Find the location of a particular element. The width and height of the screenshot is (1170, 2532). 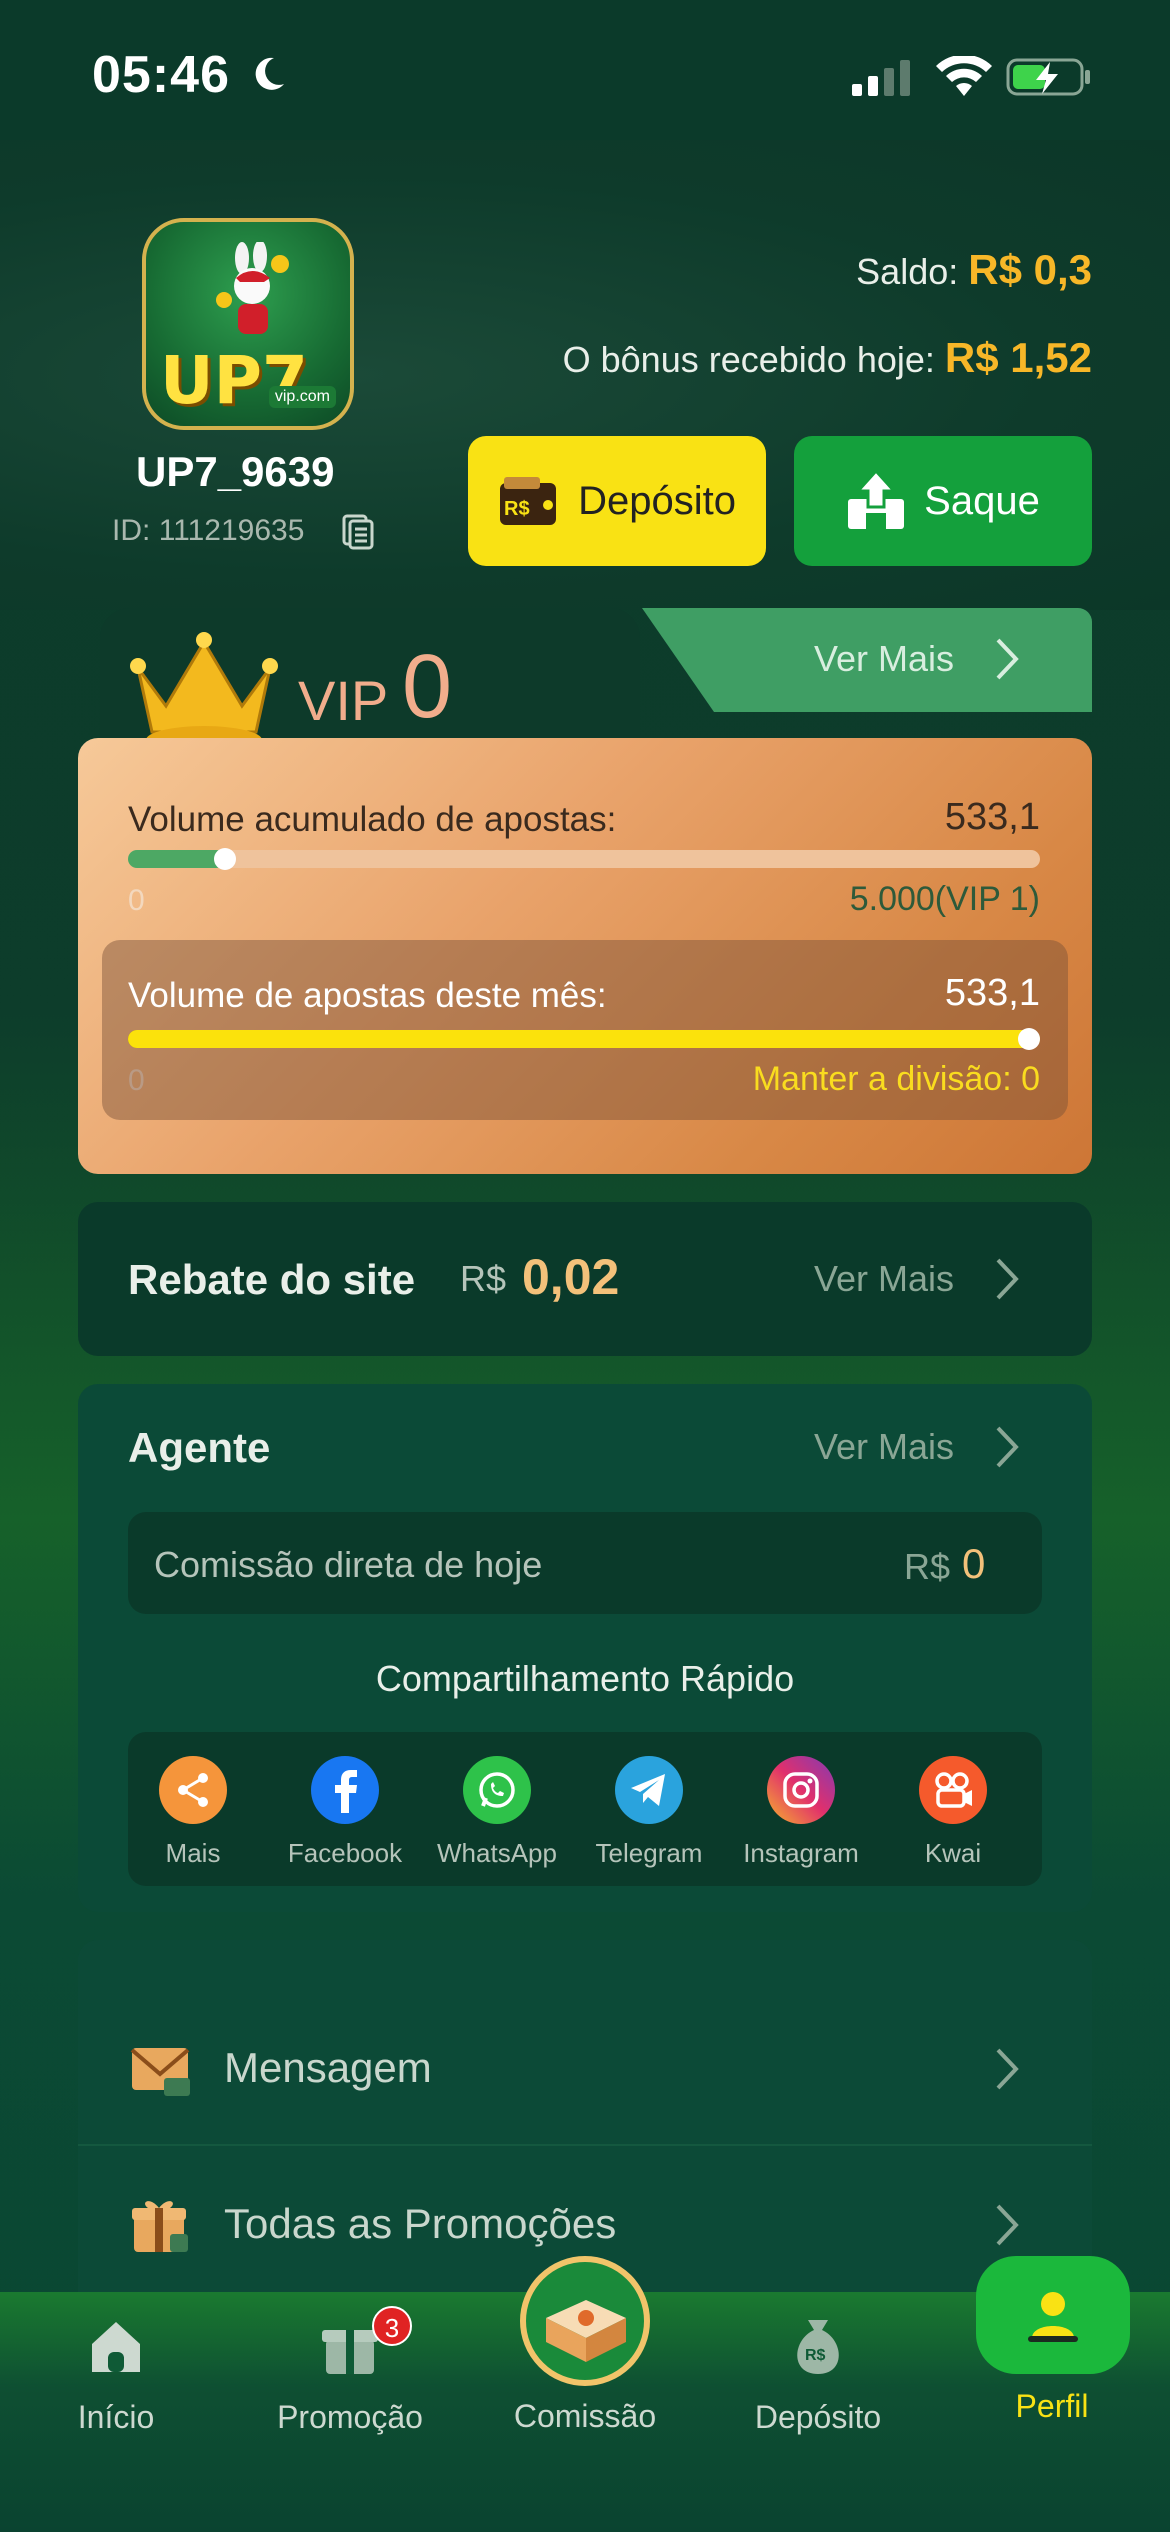

share-item-label: Mais is located at coordinates (193, 1853).